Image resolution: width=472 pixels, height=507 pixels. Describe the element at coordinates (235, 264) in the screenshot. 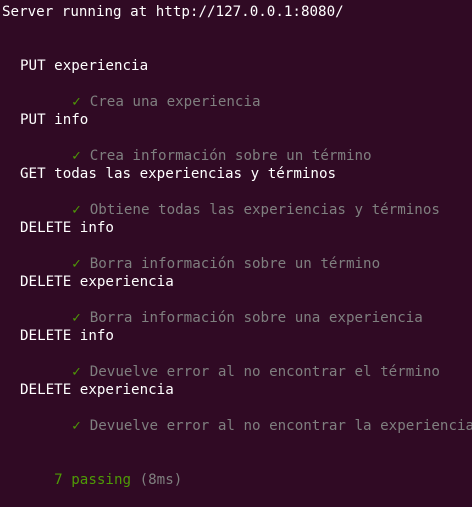

I see `test-title: Borra información sobre un término` at that location.